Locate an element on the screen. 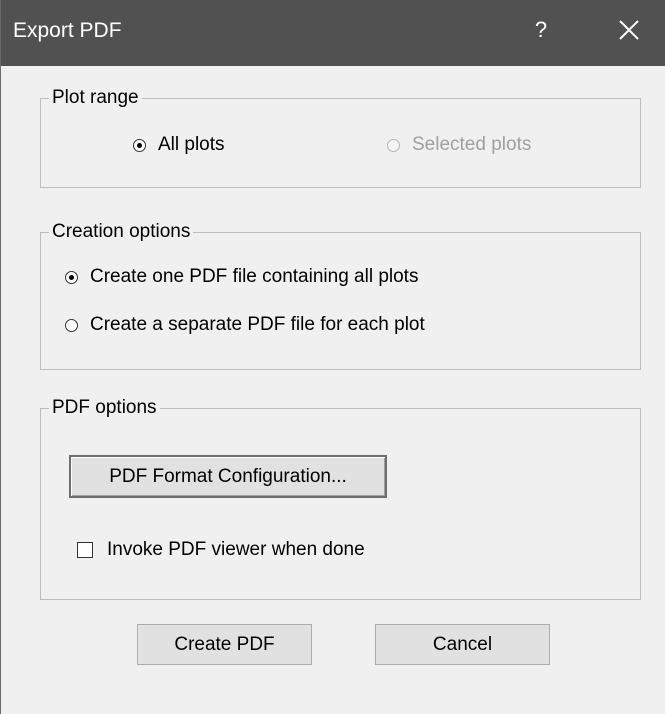 The width and height of the screenshot is (665, 714). radio-selected-plots: Selected plots is located at coordinates (459, 145).